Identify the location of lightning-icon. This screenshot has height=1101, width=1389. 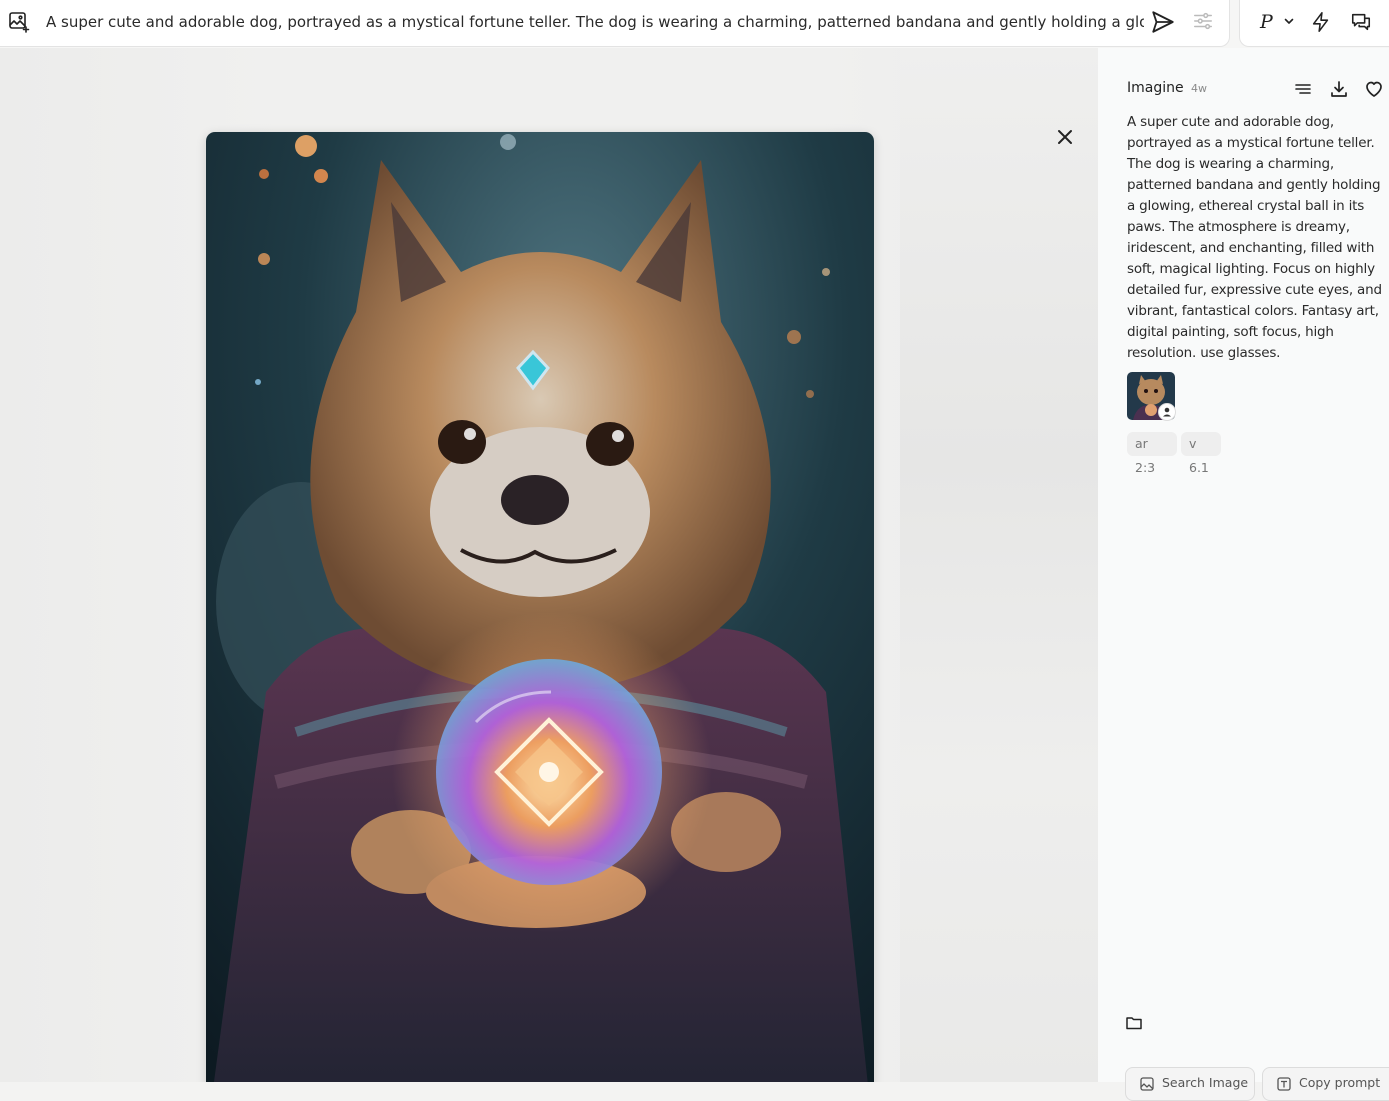
(1321, 22).